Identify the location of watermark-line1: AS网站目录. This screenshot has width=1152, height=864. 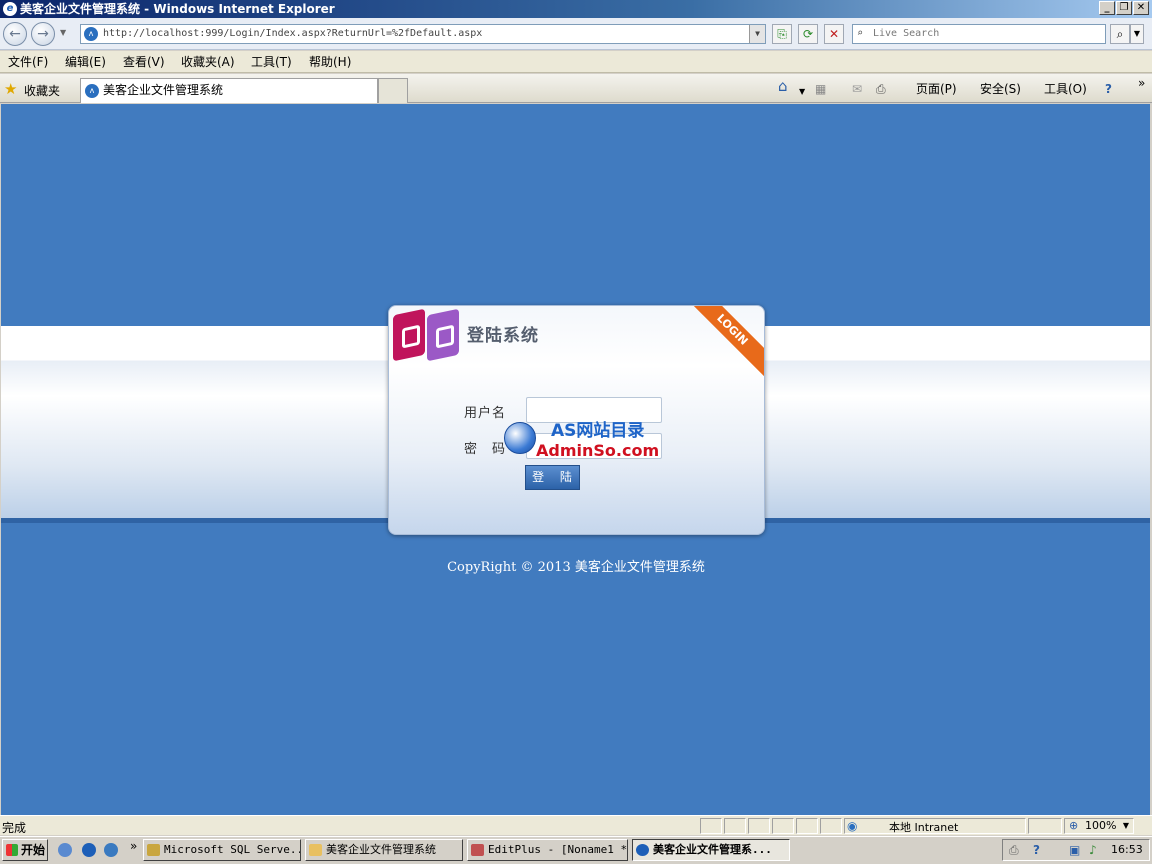
(598, 431).